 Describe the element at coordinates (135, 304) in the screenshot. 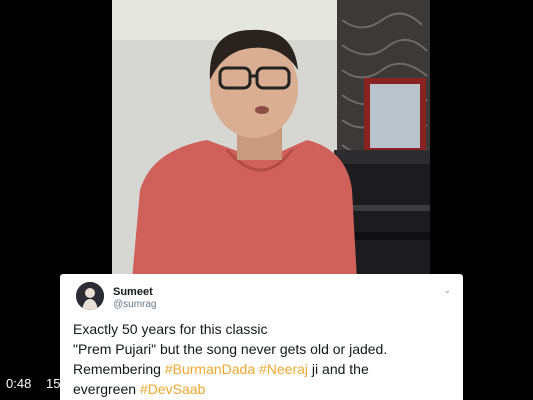

I see `user-handle: @sumrag` at that location.